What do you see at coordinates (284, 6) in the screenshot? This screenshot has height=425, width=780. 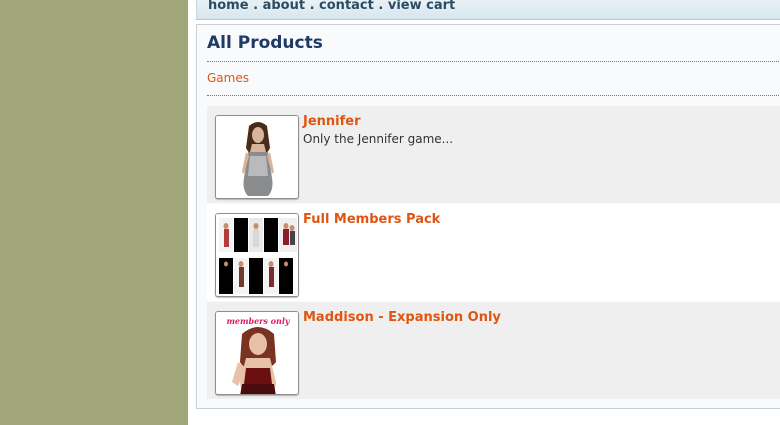 I see `nav-link-about: about` at bounding box center [284, 6].